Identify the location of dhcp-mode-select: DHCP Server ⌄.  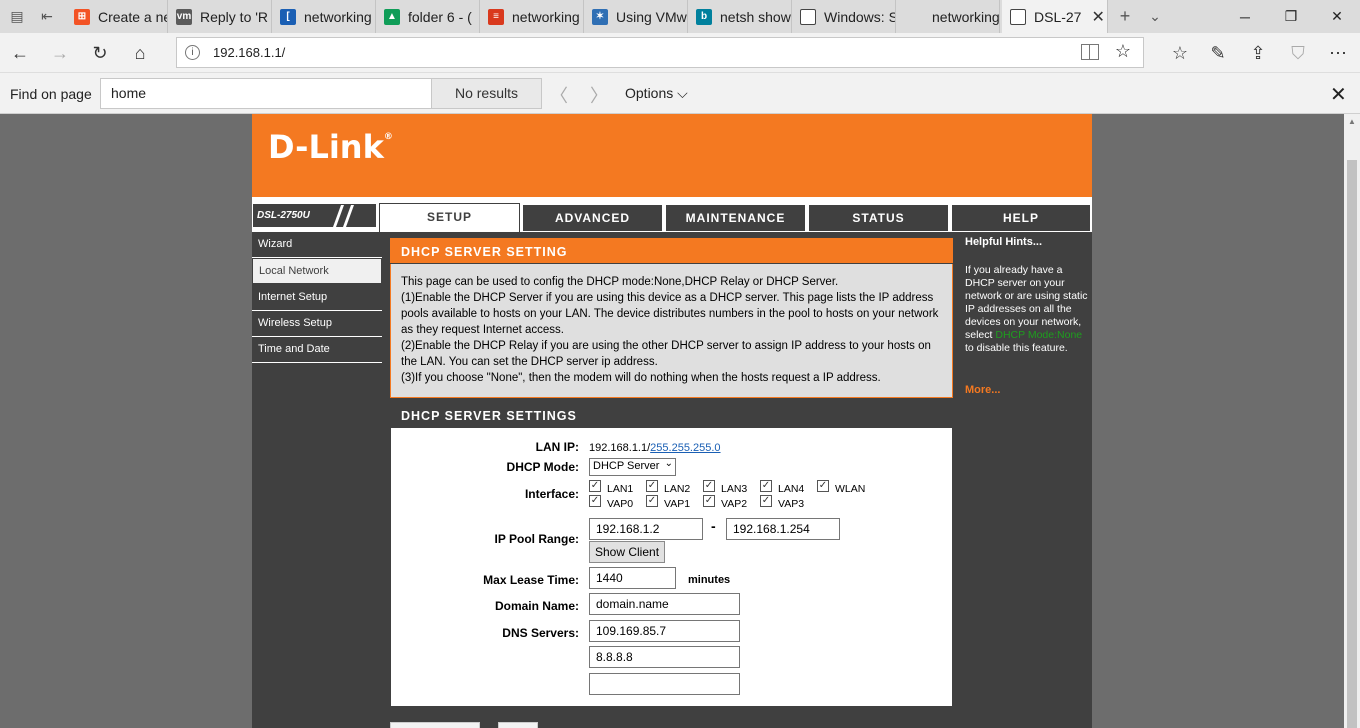
(632, 467).